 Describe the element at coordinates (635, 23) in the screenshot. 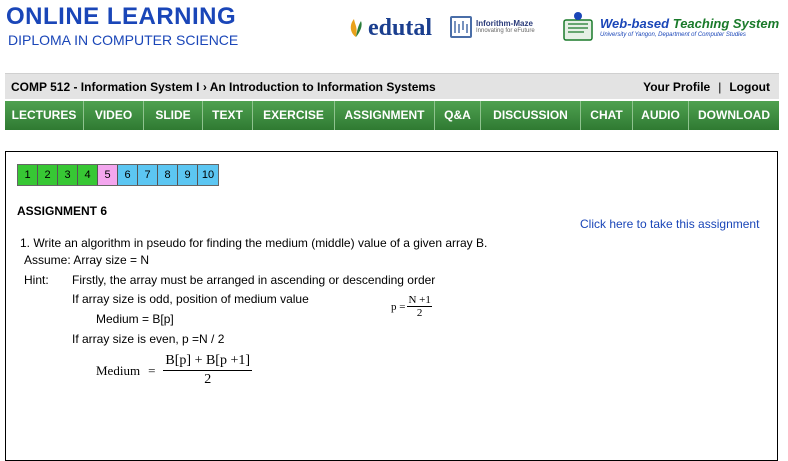

I see `wbts-title-part1: Web-based` at that location.